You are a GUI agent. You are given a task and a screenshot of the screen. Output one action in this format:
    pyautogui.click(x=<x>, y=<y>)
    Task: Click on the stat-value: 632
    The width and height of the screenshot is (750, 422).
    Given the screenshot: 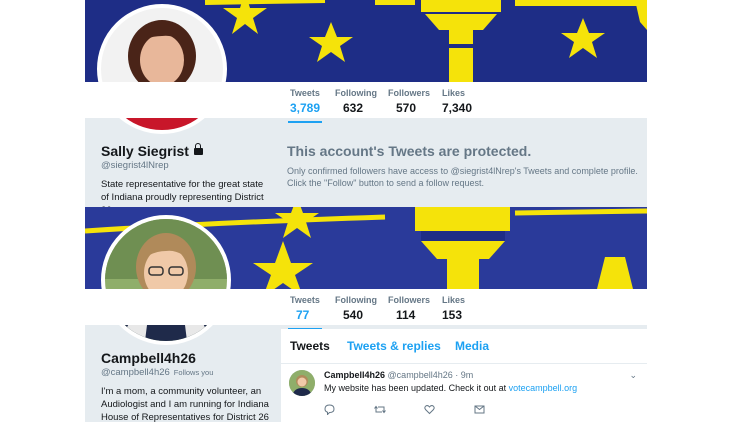 What is the action you would take?
    pyautogui.click(x=353, y=108)
    